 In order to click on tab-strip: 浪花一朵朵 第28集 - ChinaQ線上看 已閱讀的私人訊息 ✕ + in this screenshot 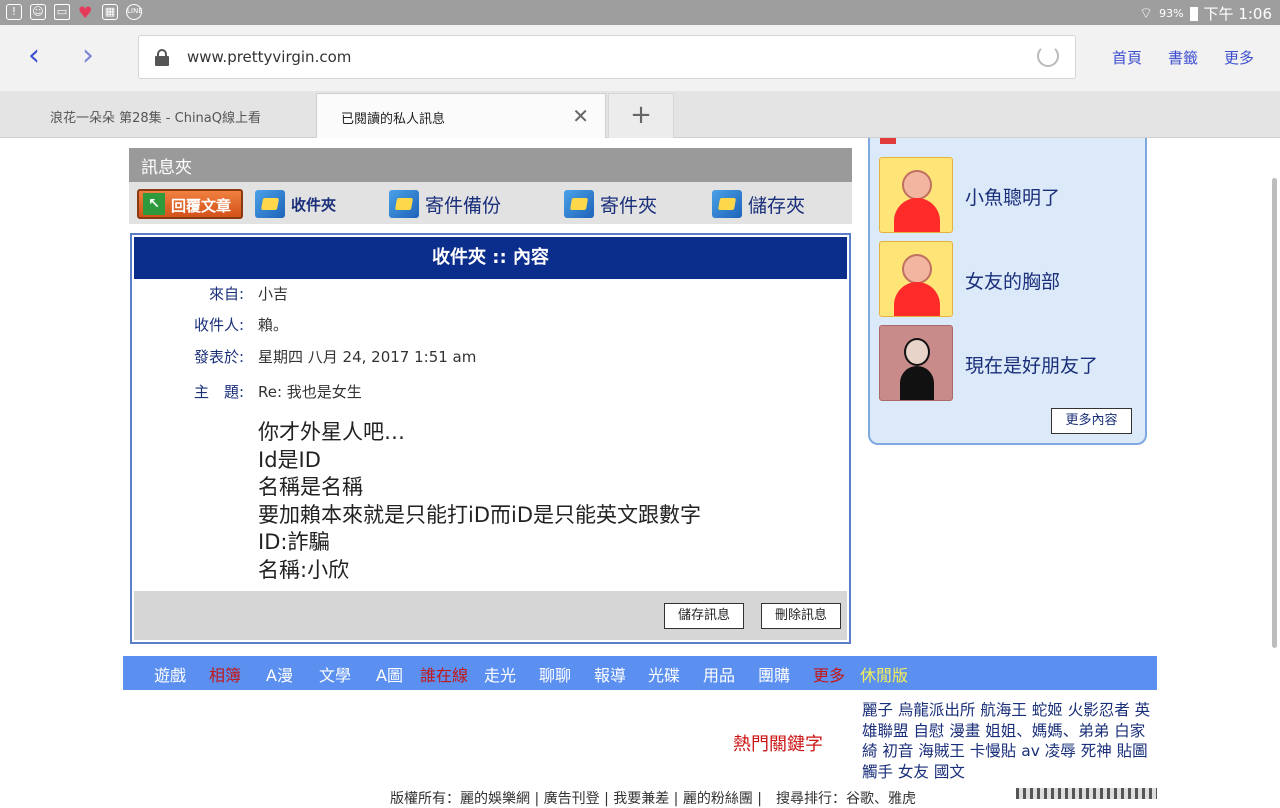, I will do `click(640, 114)`.